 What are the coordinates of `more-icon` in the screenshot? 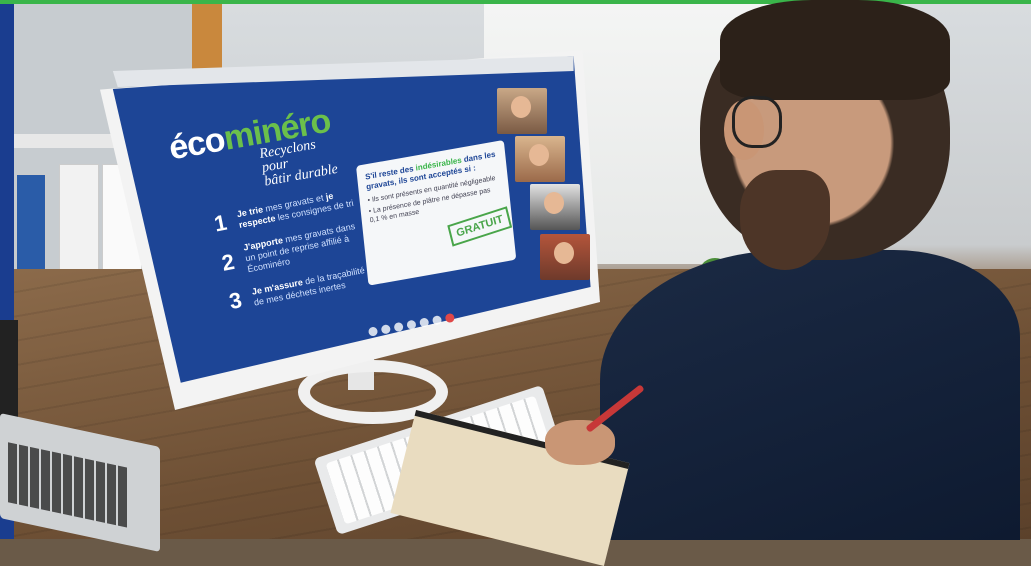 It's located at (437, 320).